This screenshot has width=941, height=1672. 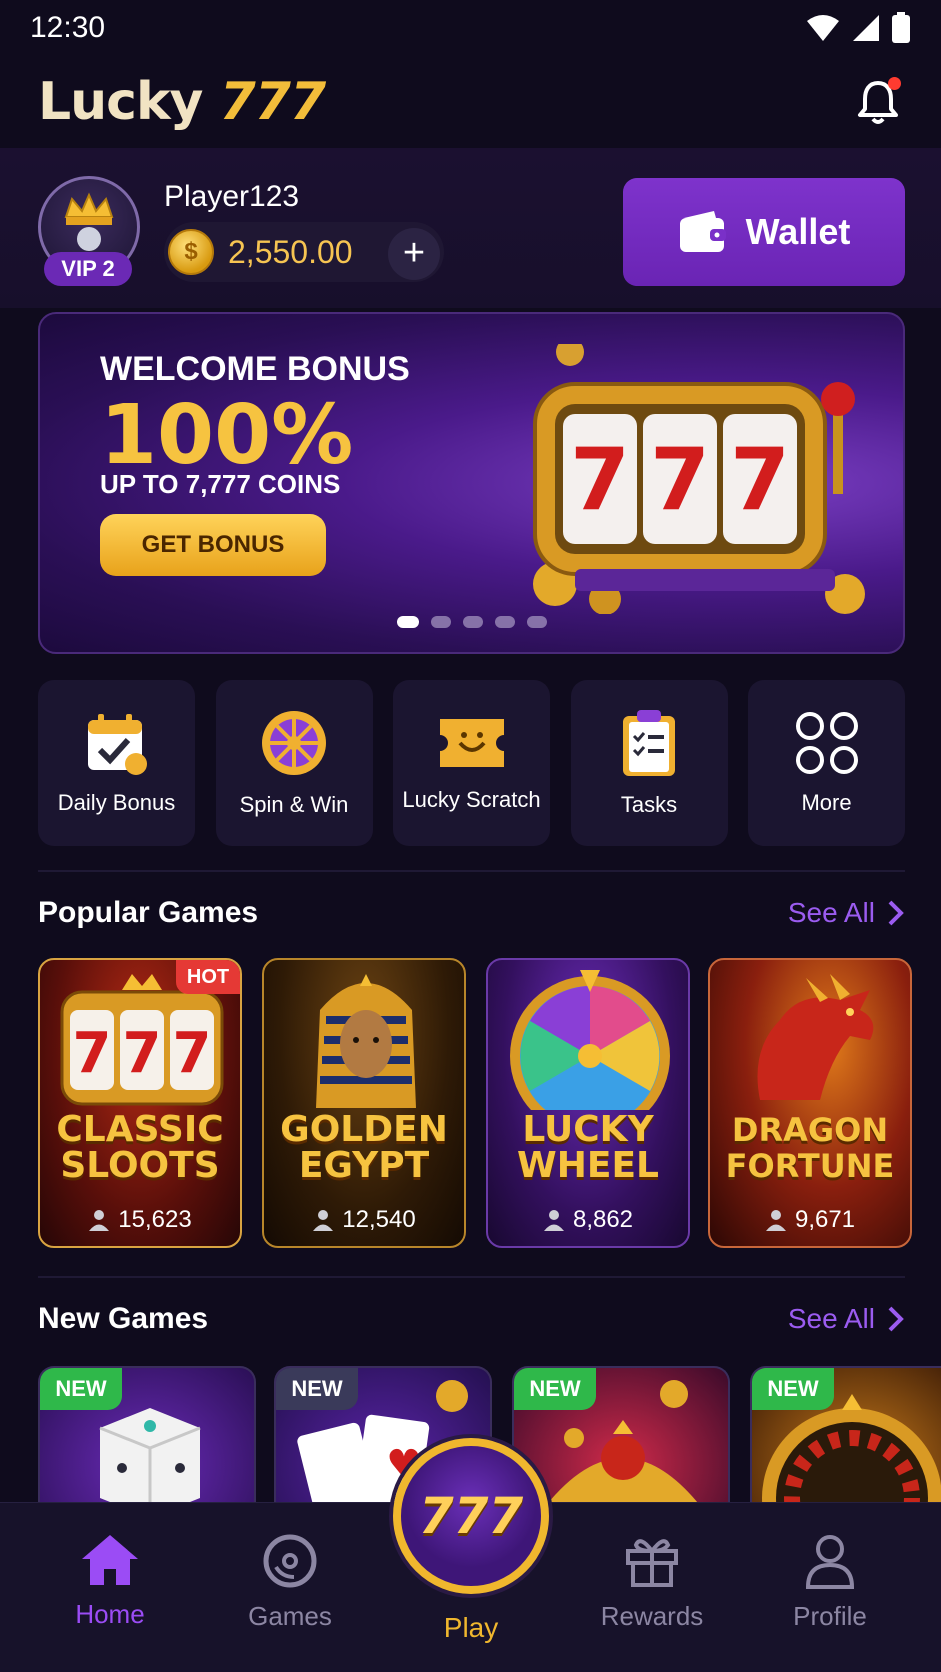 I want to click on nav-rewards: Rewards, so click(x=652, y=1582).